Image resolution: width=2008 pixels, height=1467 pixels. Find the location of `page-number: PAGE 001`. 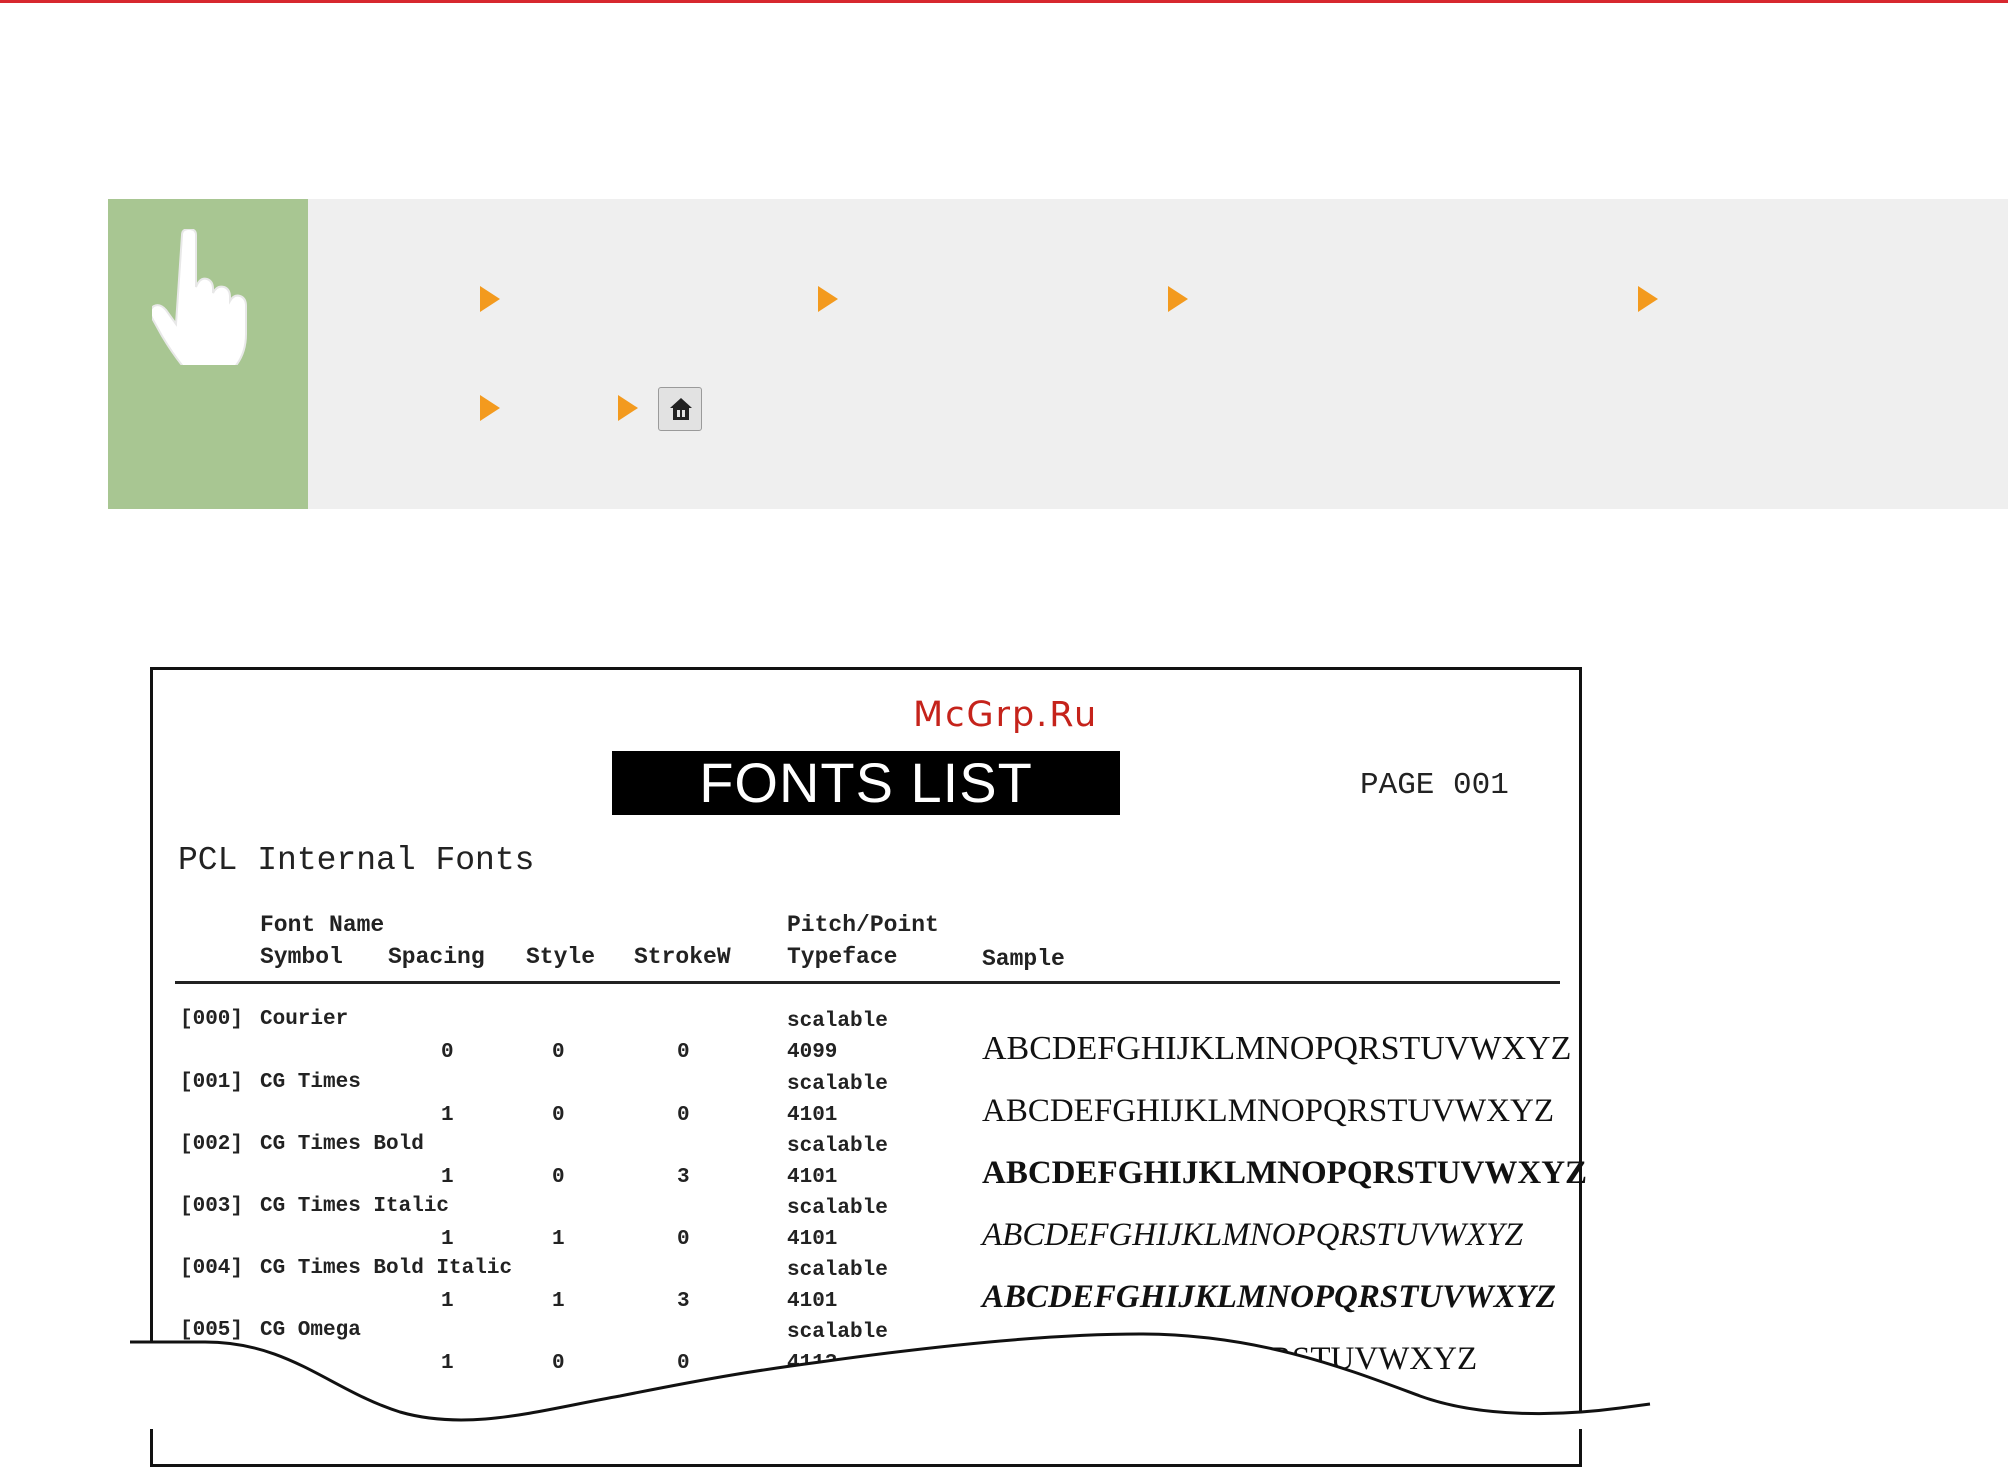

page-number: PAGE 001 is located at coordinates (1434, 785).